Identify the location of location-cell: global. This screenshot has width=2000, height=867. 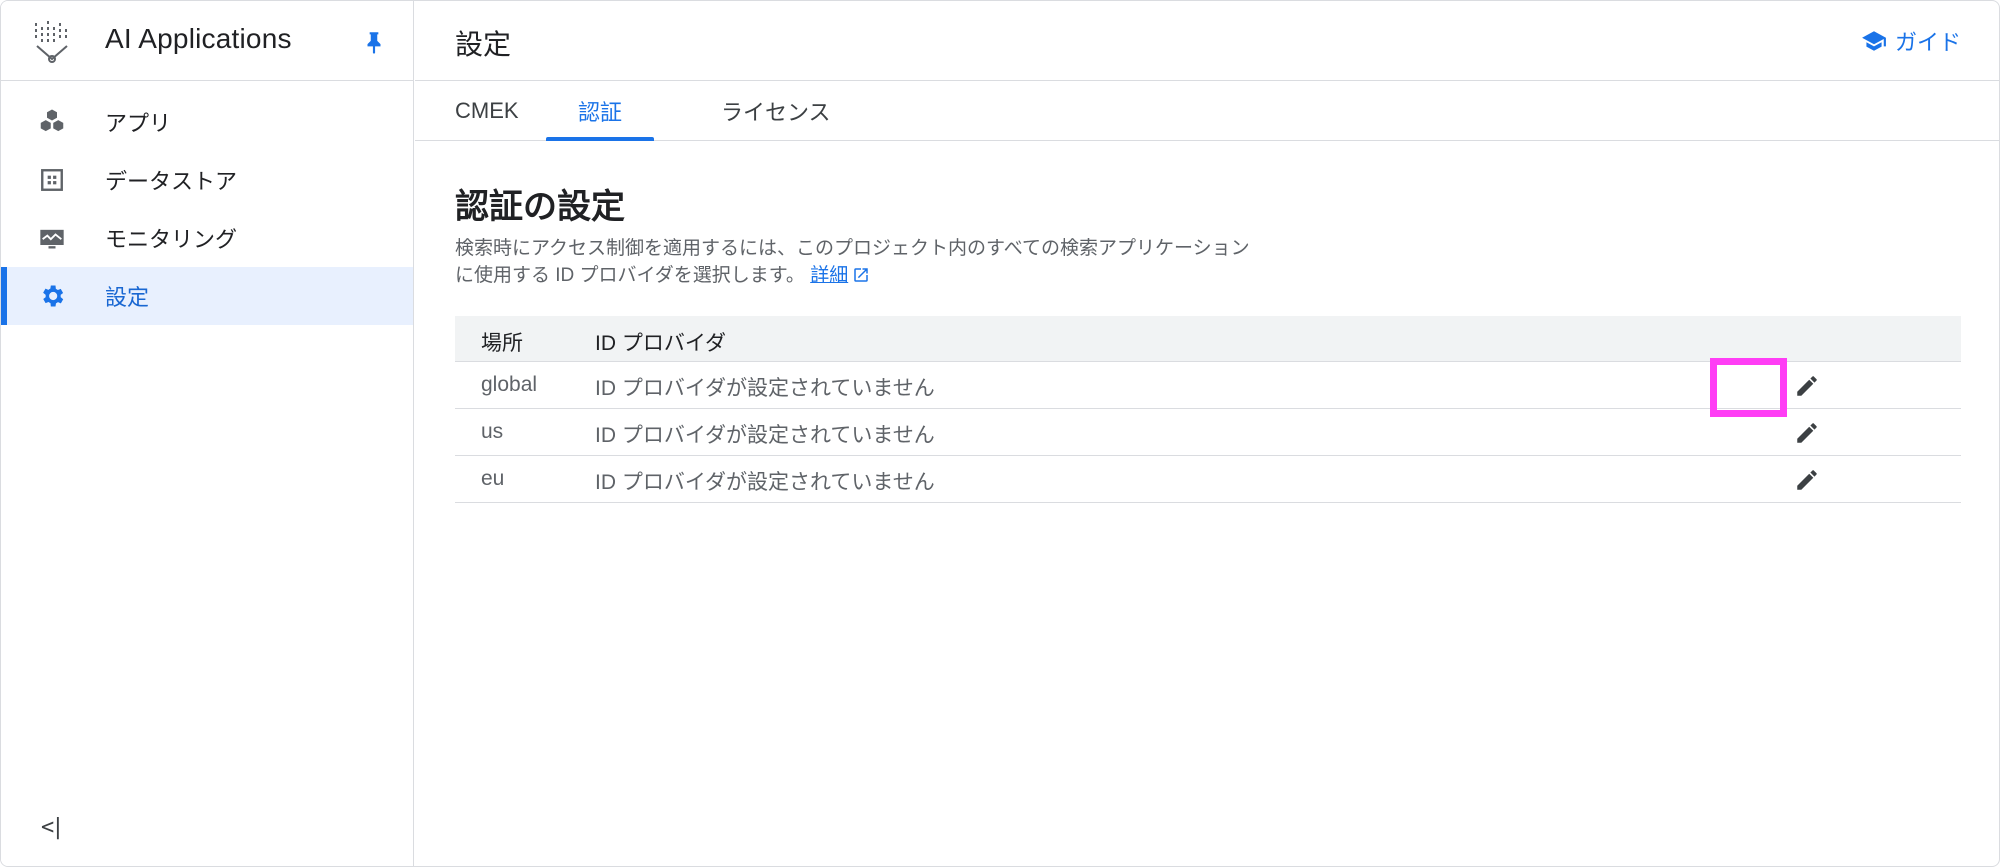
(509, 384).